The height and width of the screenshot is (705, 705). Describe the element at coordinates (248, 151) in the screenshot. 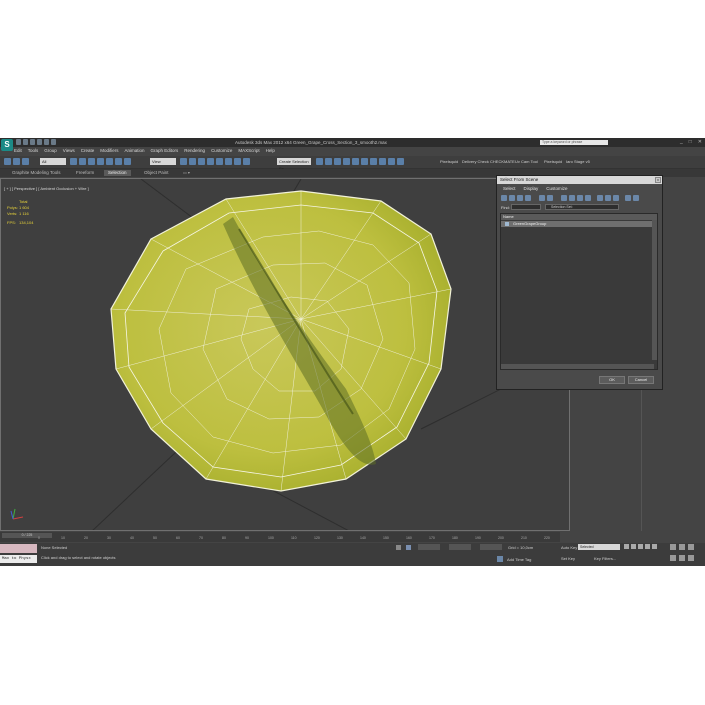

I see `menu-maxscript: MAXScript` at that location.